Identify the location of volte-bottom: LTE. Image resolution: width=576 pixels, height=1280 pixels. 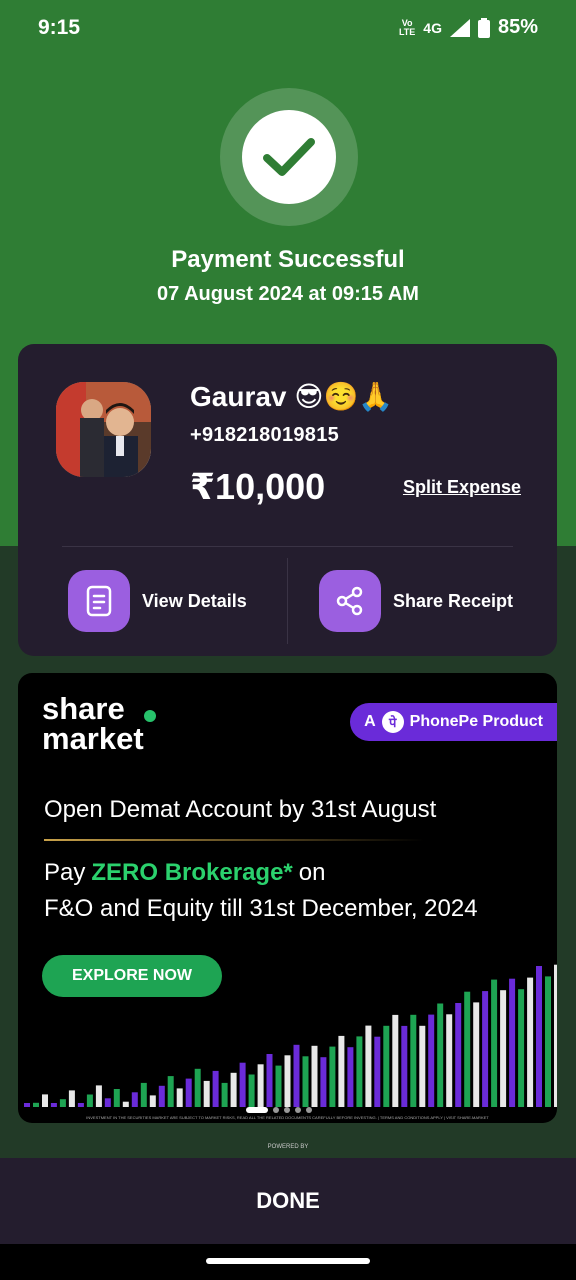
(407, 31).